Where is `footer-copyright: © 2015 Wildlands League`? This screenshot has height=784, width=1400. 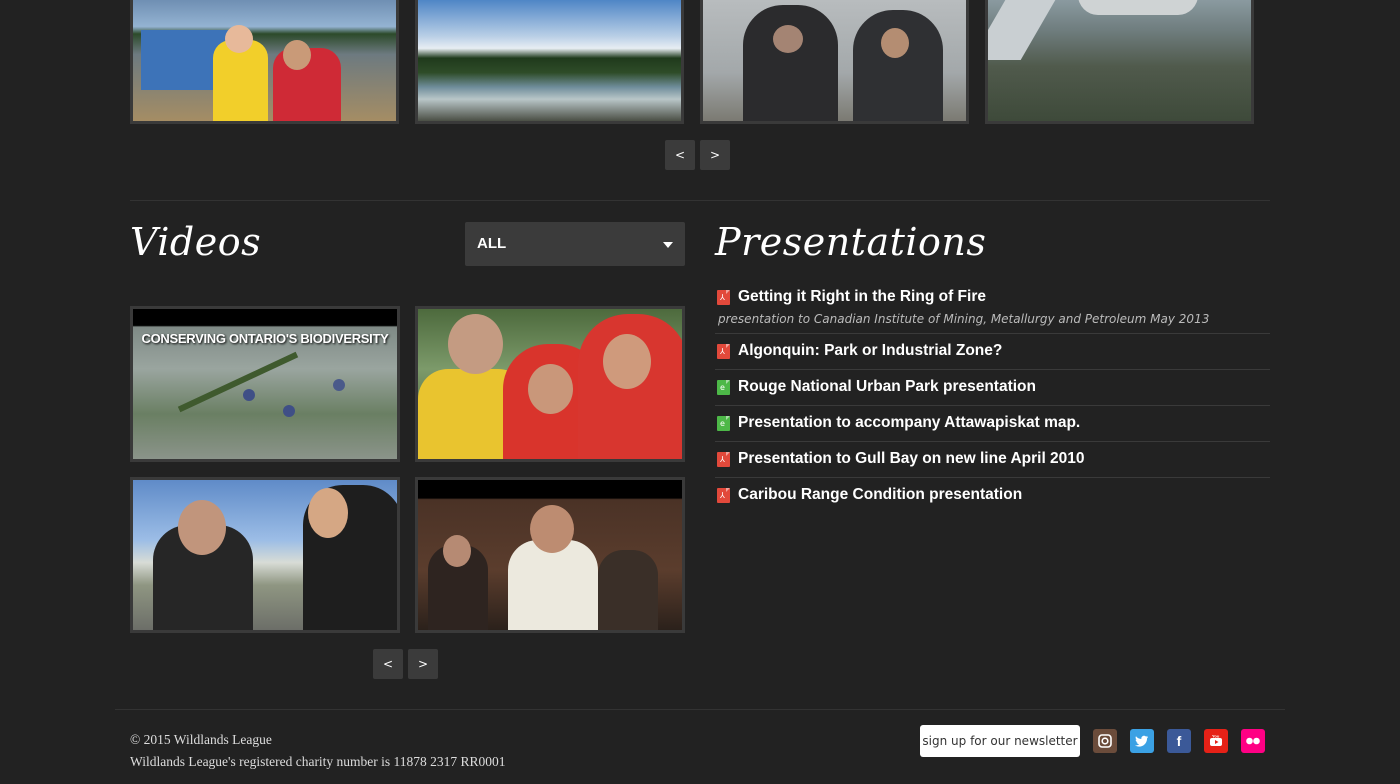 footer-copyright: © 2015 Wildlands League is located at coordinates (201, 739).